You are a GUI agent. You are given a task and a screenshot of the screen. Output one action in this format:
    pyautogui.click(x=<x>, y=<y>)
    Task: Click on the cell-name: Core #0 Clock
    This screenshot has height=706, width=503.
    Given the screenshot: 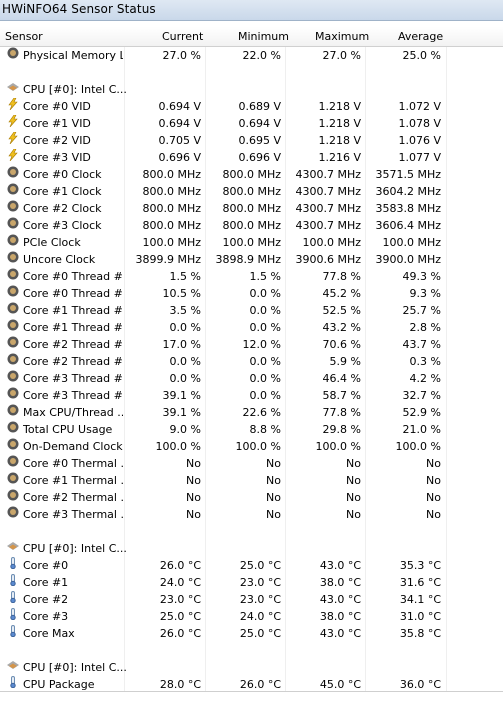 What is the action you would take?
    pyautogui.click(x=62, y=174)
    